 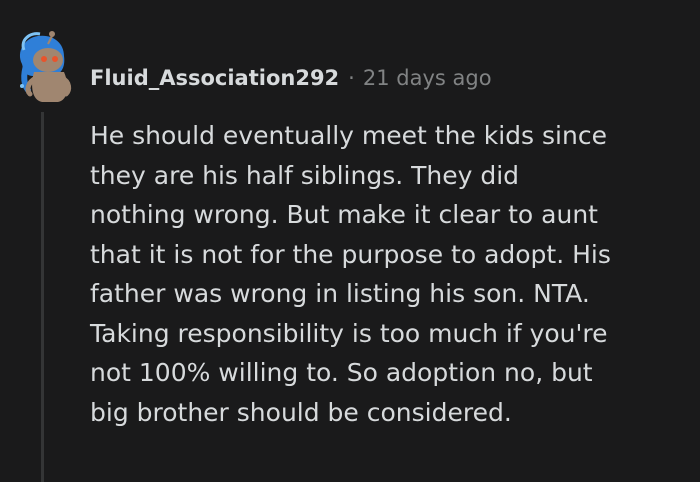 I want to click on user-avatar-icon, so click(x=44, y=68).